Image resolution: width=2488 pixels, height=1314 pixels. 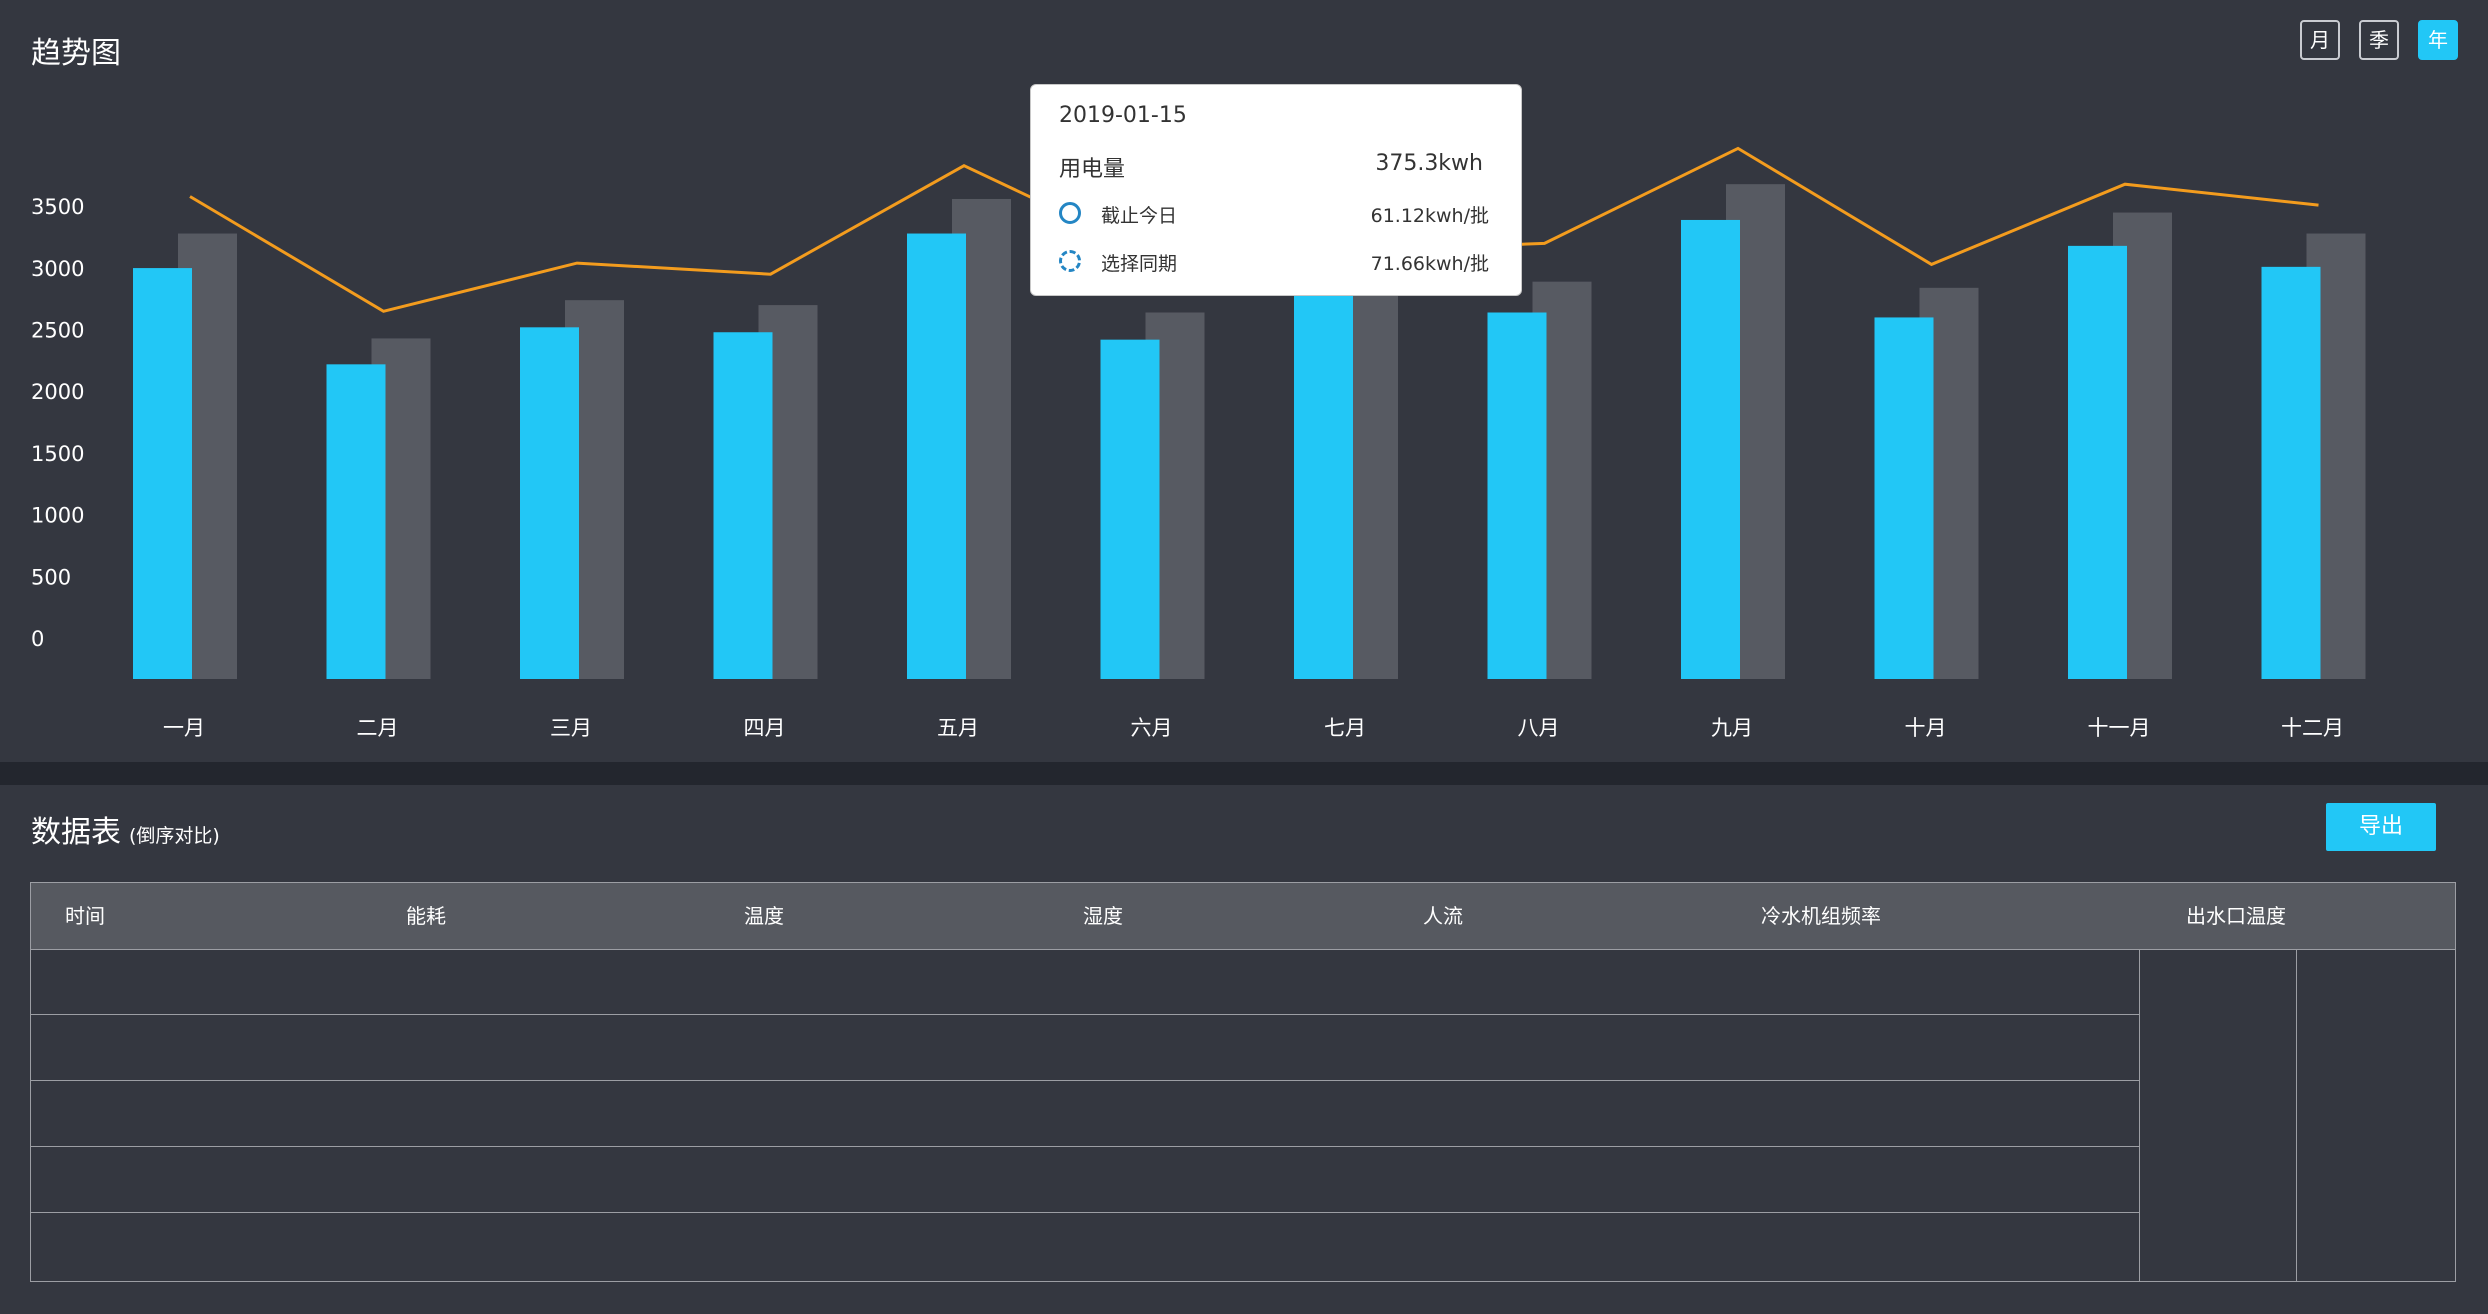 What do you see at coordinates (85, 916) in the screenshot?
I see `column-header-time: 时间` at bounding box center [85, 916].